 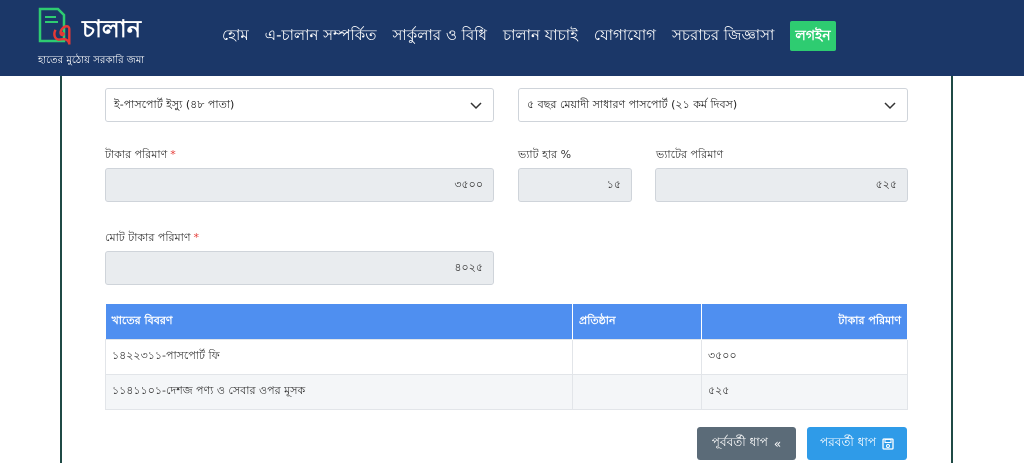 I want to click on header-institution: প্রতিষ্ঠান, so click(x=637, y=321).